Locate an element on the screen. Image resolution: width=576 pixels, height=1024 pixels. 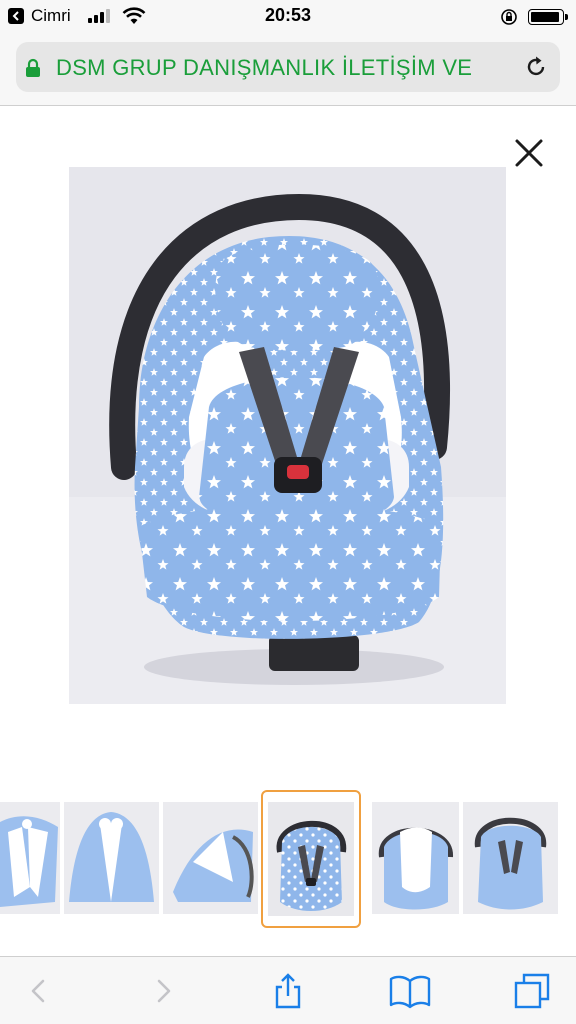
reload-icon is located at coordinates (536, 67).